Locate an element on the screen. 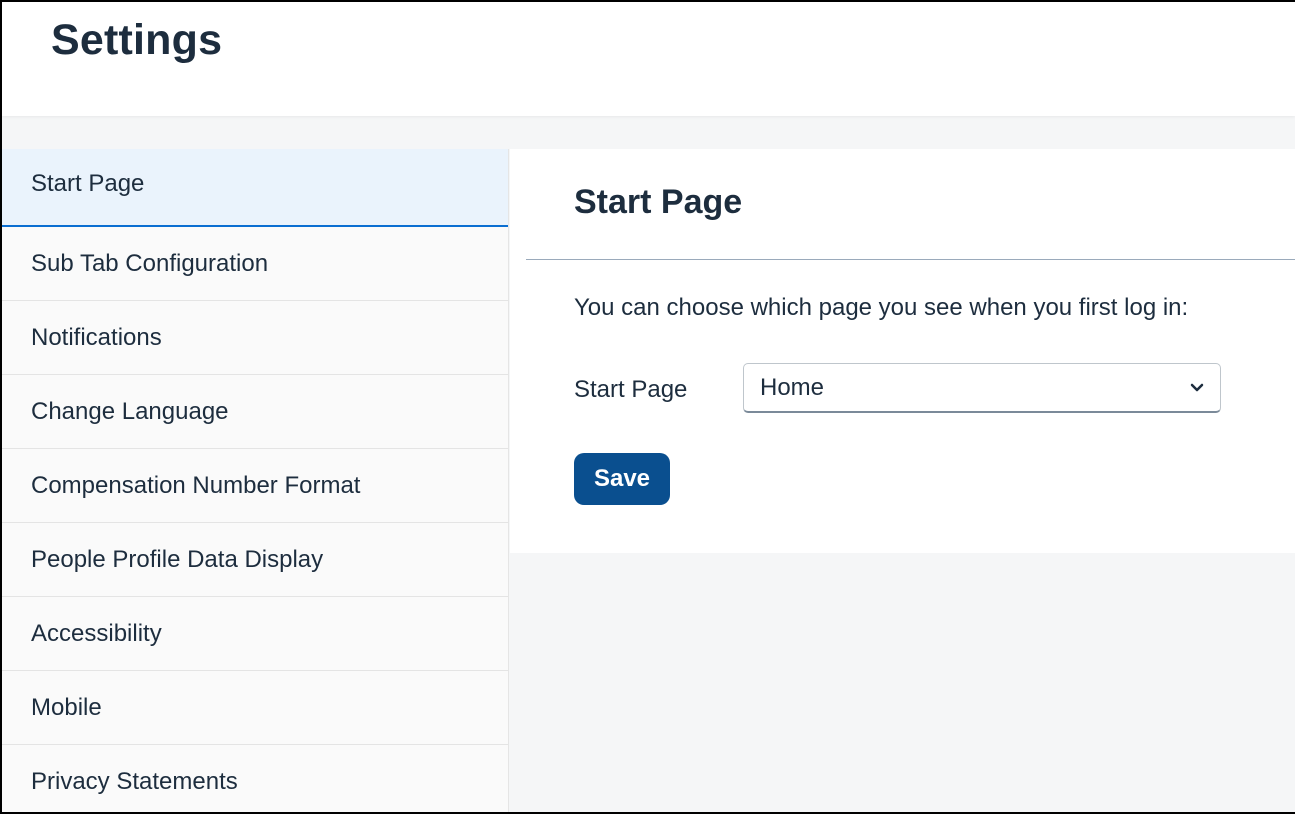 This screenshot has height=814, width=1295. sidebar-item-label: Accessibility is located at coordinates (96, 633).